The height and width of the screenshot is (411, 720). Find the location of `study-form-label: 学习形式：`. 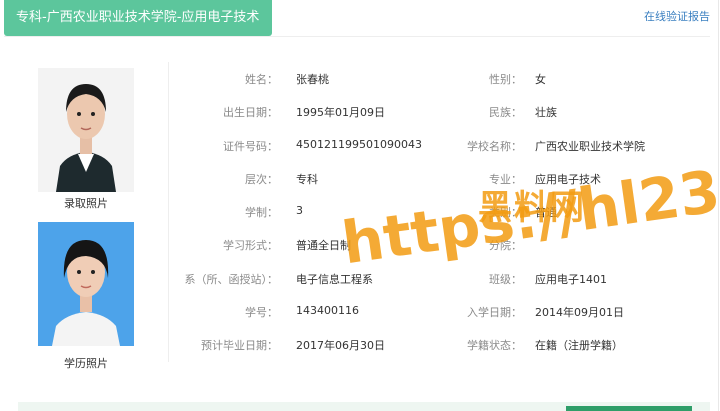

study-form-label: 学习形式： is located at coordinates (250, 245).